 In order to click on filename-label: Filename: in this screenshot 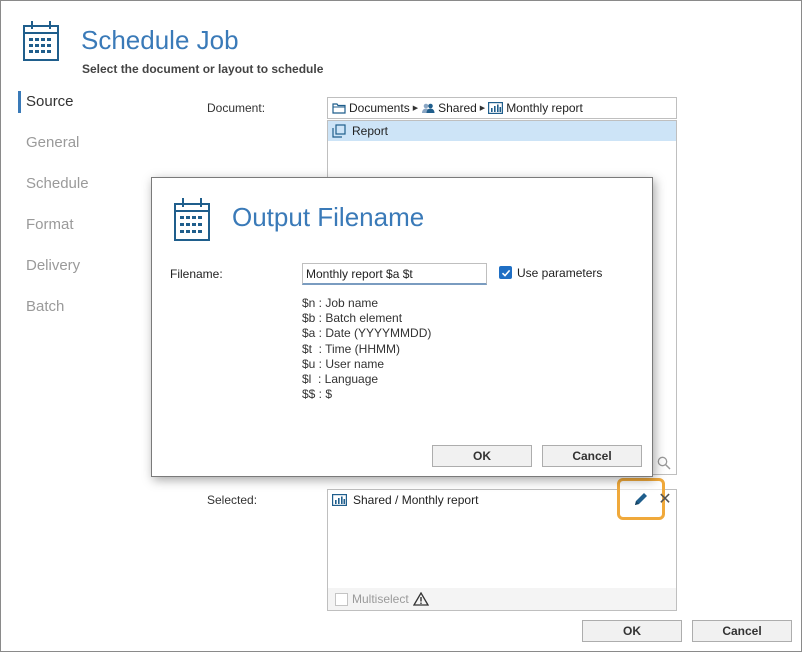, I will do `click(196, 274)`.